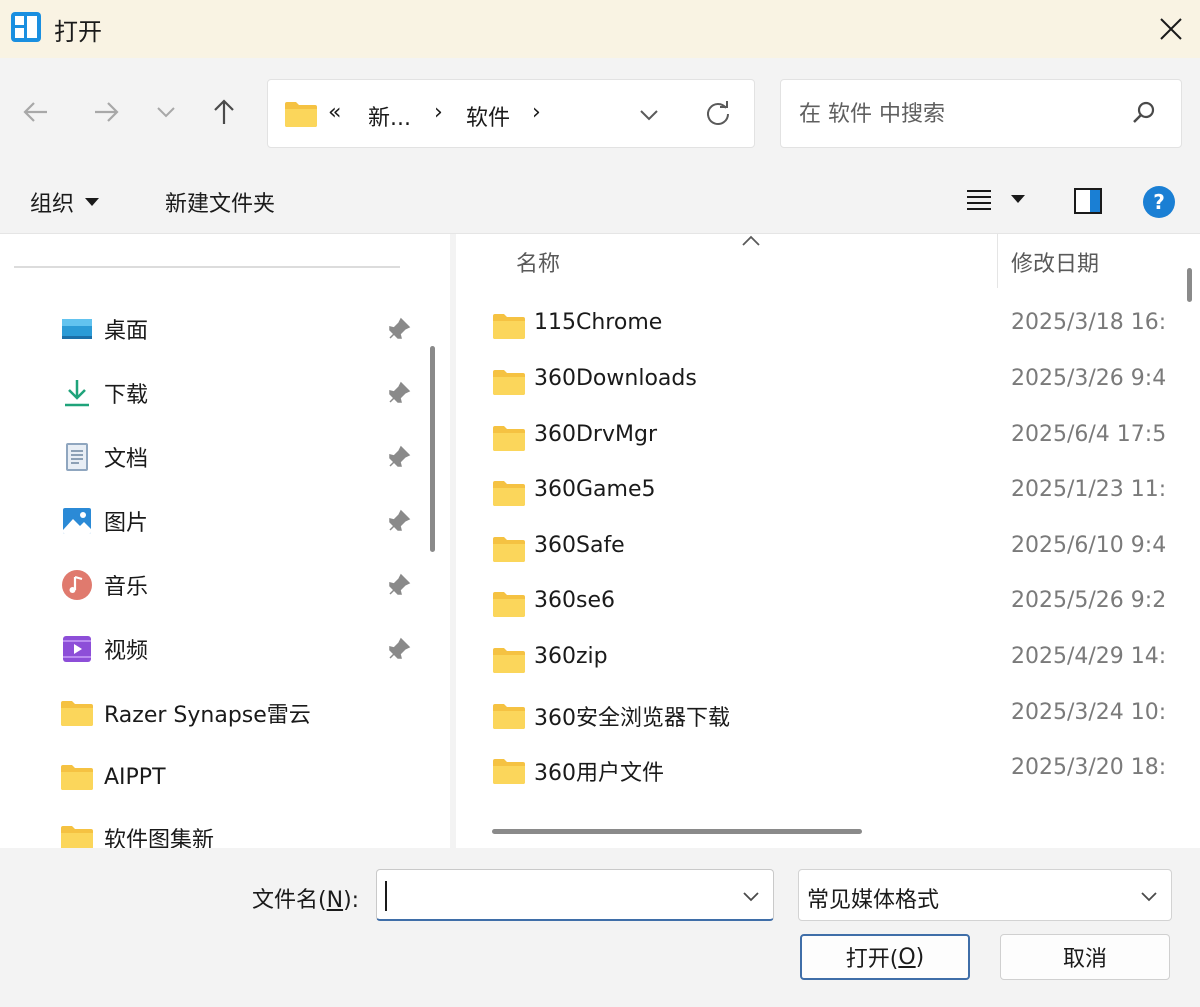  I want to click on file-name: 360DrvMgr, so click(595, 434).